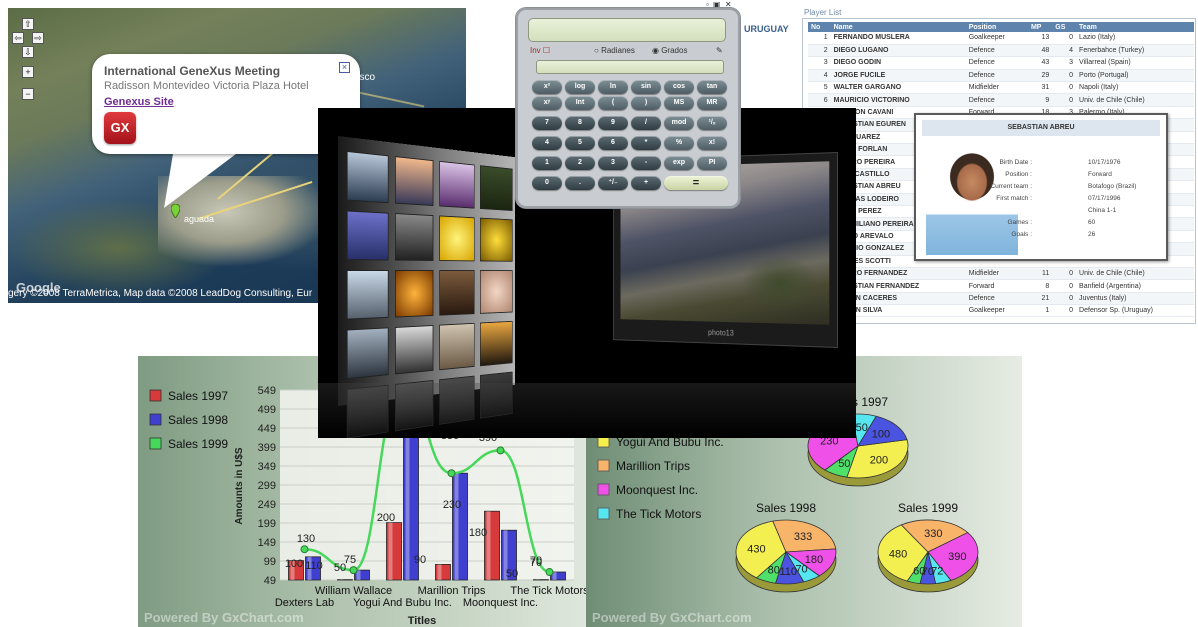 The width and height of the screenshot is (1198, 627). I want to click on legend-swatch, so click(155, 443).